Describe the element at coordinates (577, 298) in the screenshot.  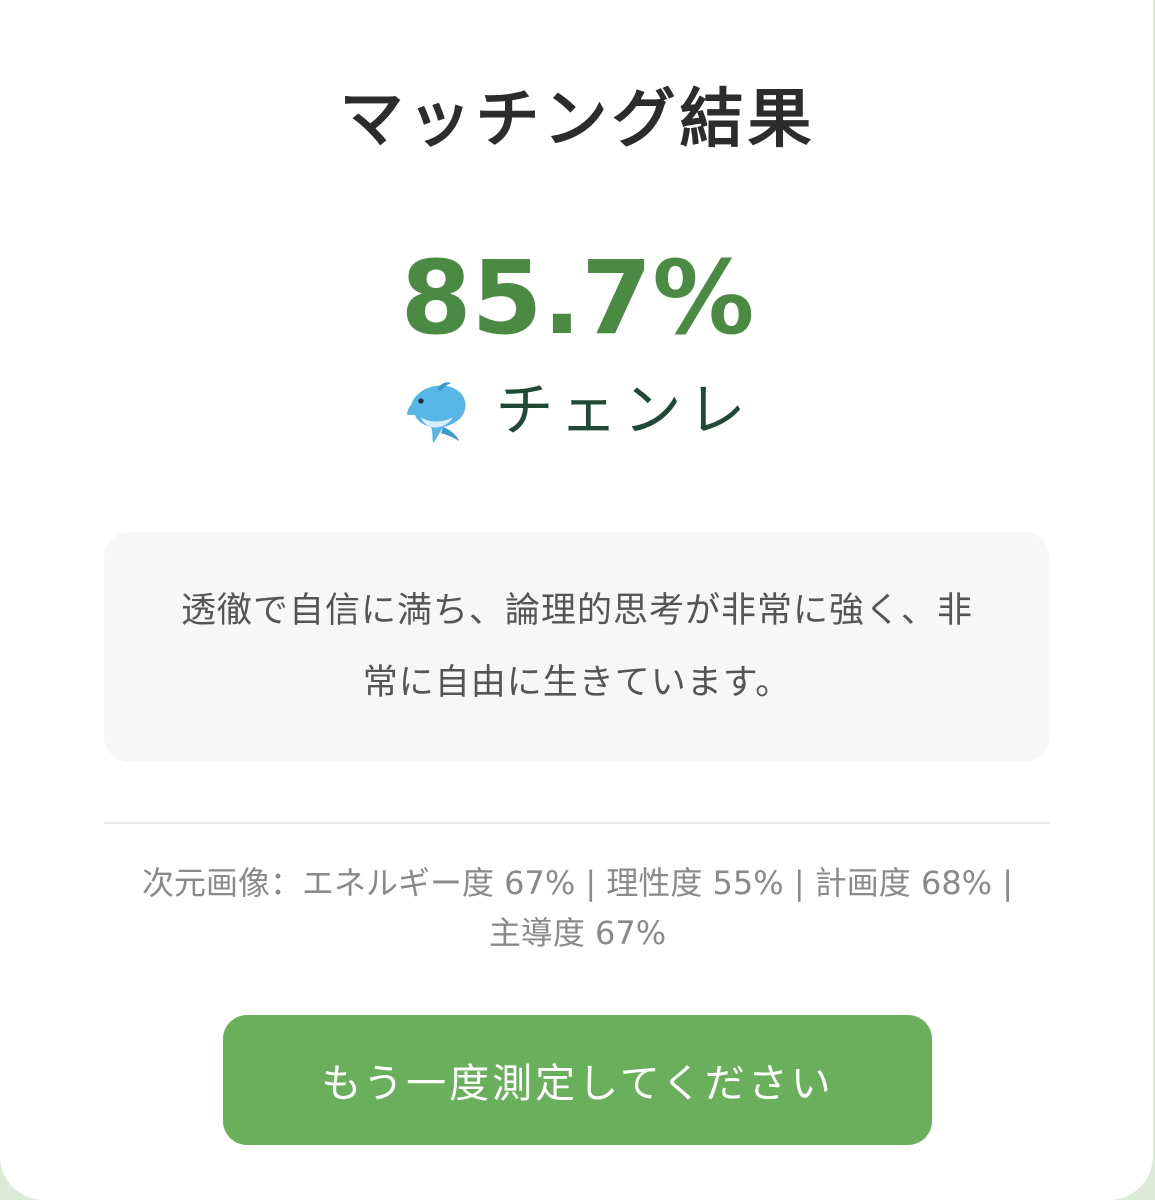
I see `match-score: 85.7%` at that location.